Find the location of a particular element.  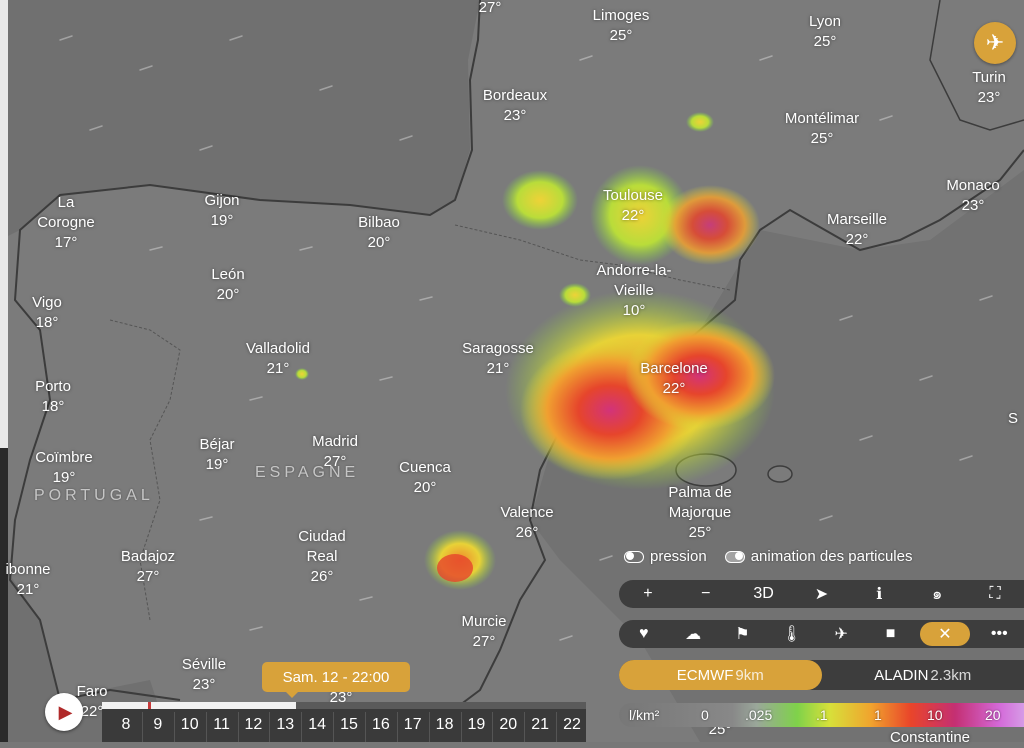

city-label: Coïmbre19° is located at coordinates (64, 468).